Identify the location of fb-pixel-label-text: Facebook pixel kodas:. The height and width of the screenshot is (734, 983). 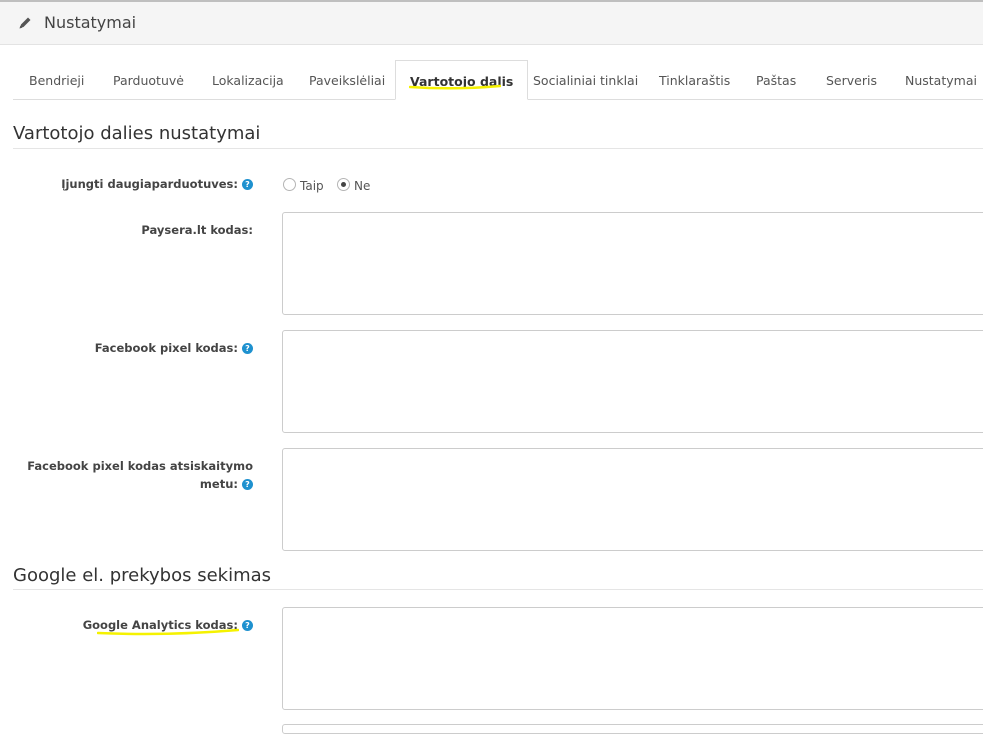
(166, 348).